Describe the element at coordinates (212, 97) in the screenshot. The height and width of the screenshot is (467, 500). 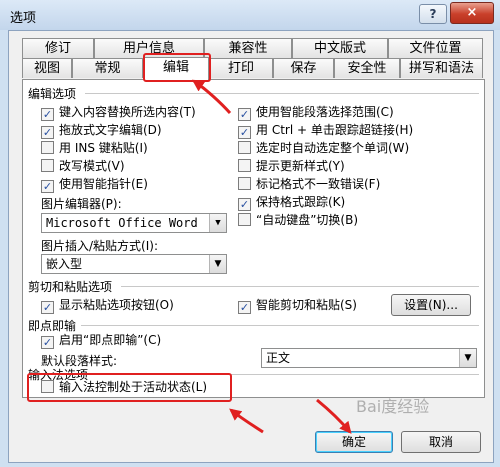
I see `arrow-to-edit-tab-icon` at that location.